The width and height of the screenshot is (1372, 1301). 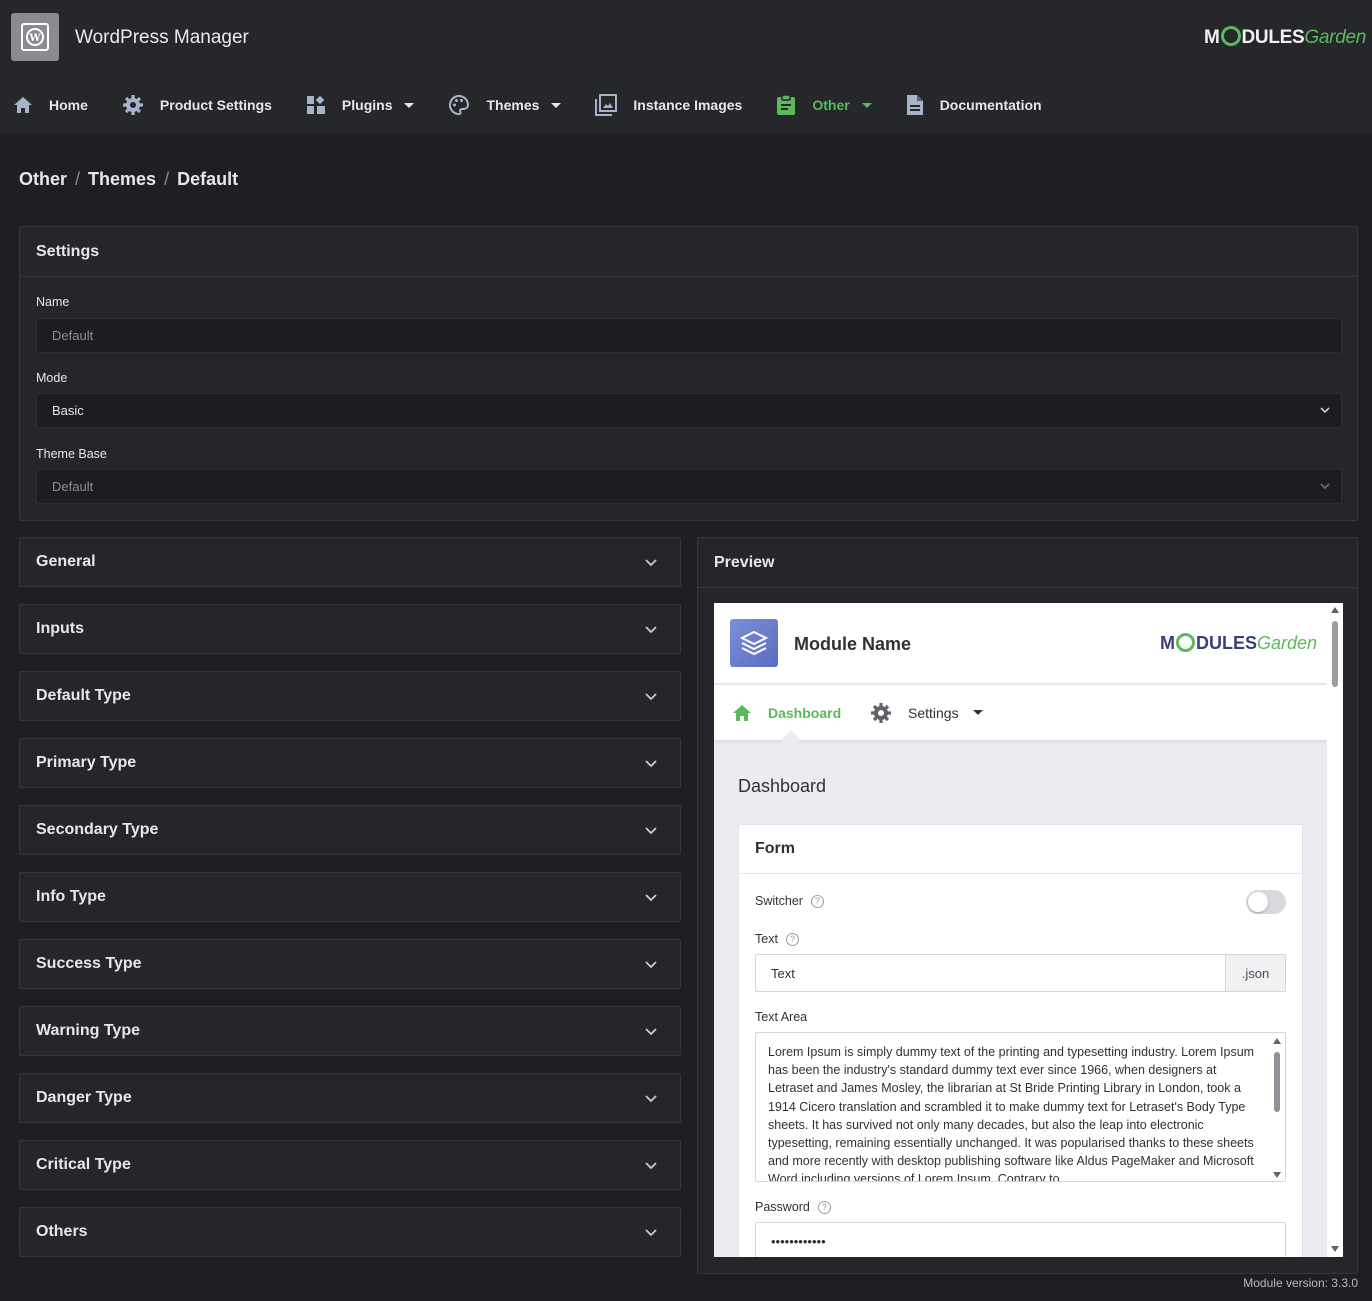 I want to click on section-label: Secondary Type, so click(x=97, y=829).